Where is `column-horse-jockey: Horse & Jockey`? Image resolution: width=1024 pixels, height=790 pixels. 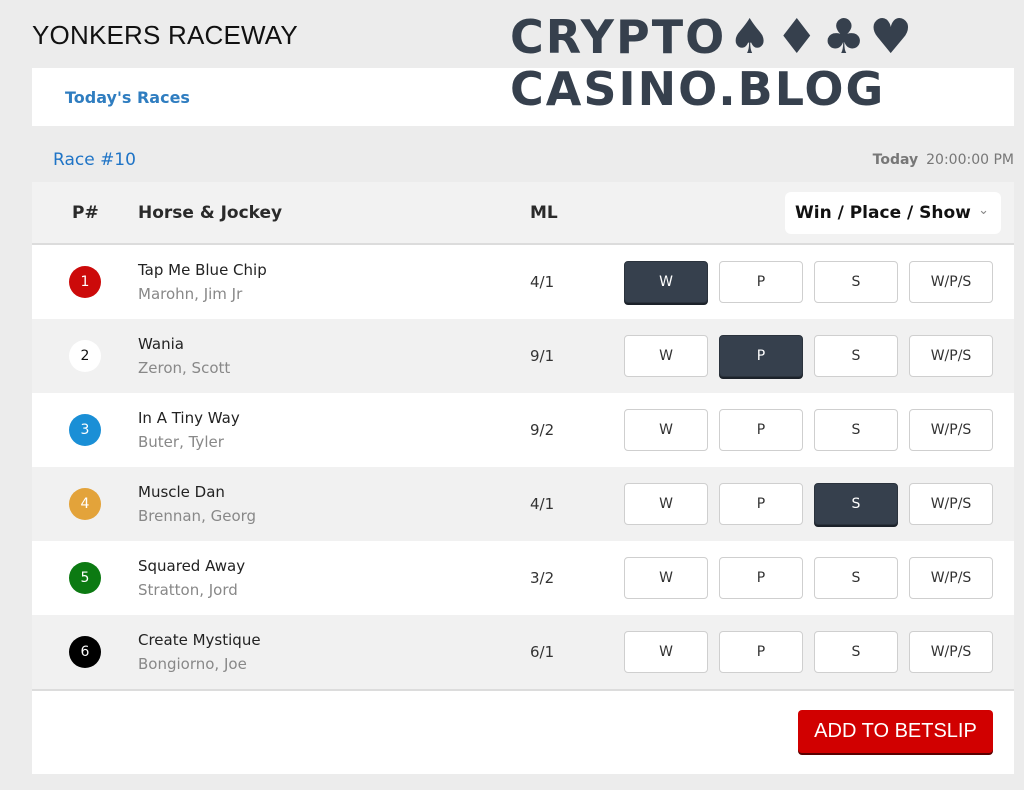
column-horse-jockey: Horse & Jockey is located at coordinates (210, 213).